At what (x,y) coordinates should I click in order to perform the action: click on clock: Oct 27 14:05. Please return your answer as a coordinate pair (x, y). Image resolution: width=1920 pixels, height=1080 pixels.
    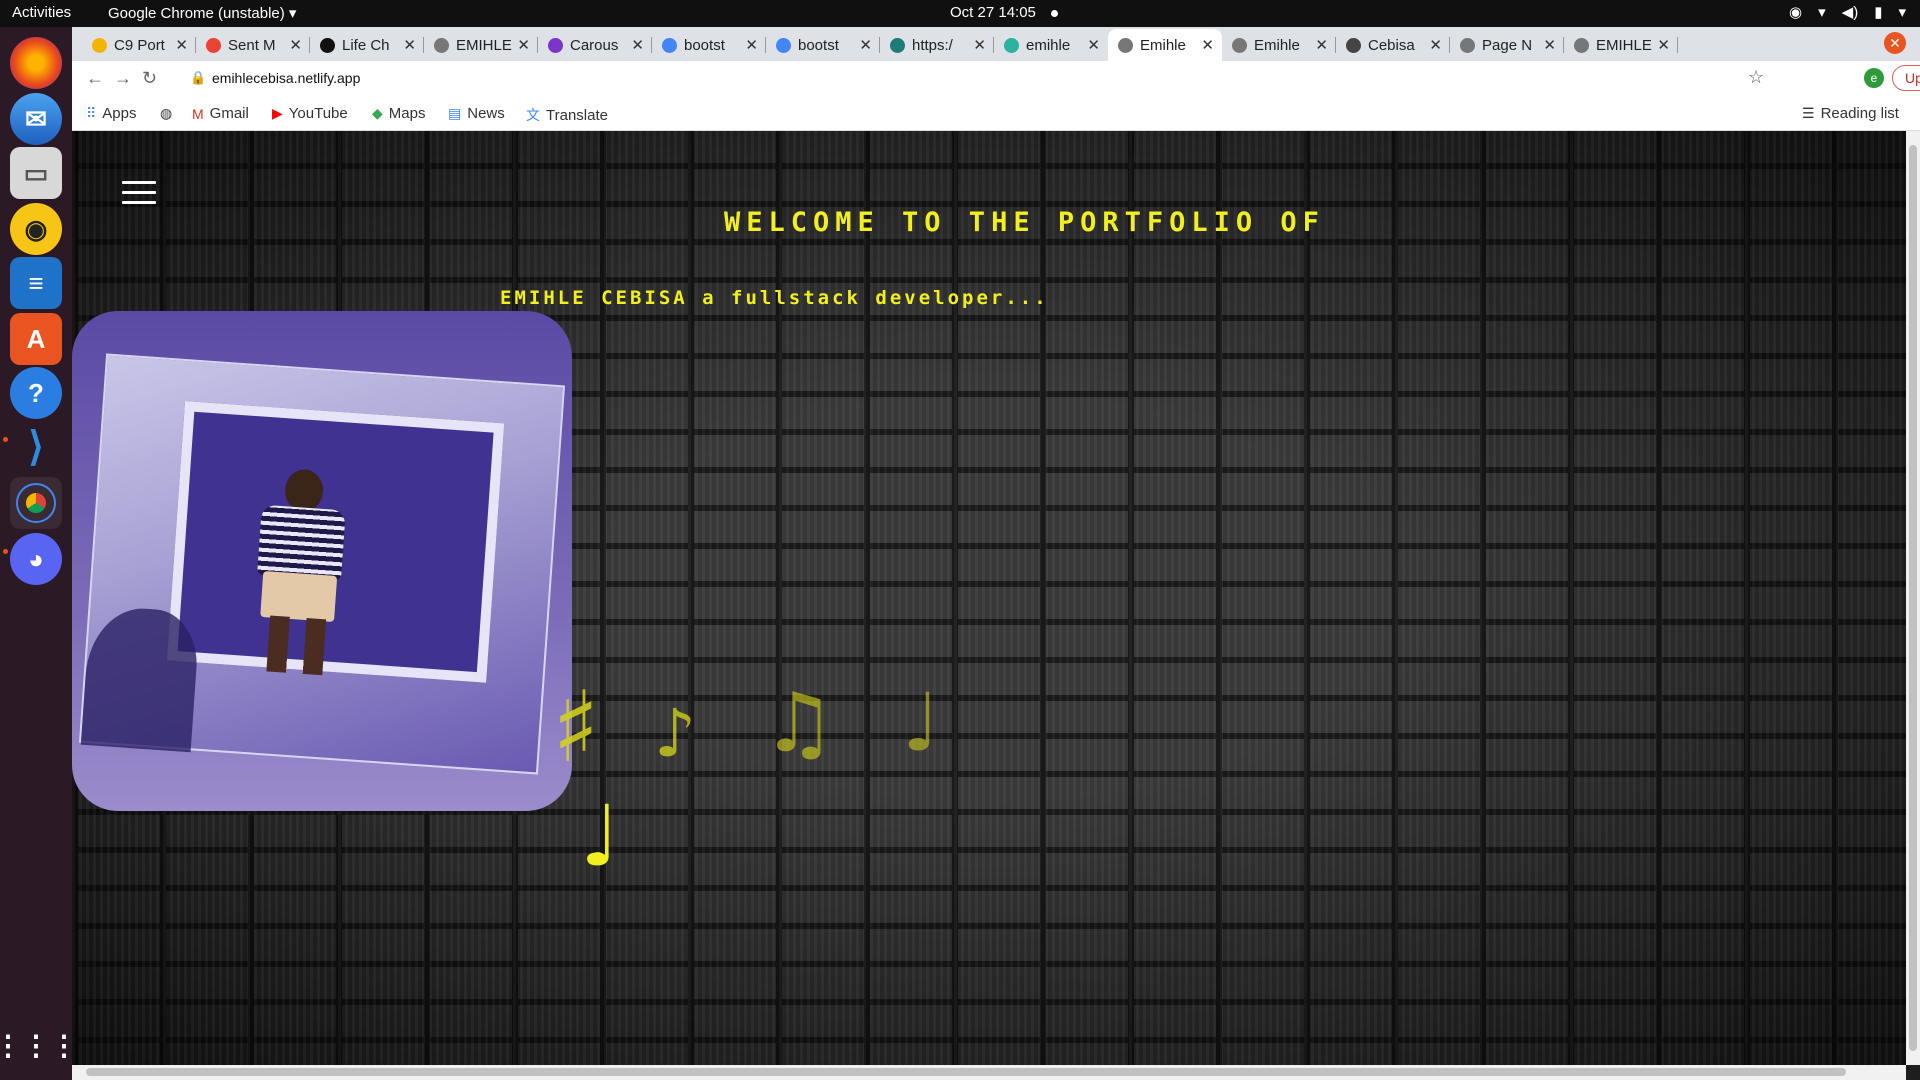
    Looking at the image, I should click on (993, 12).